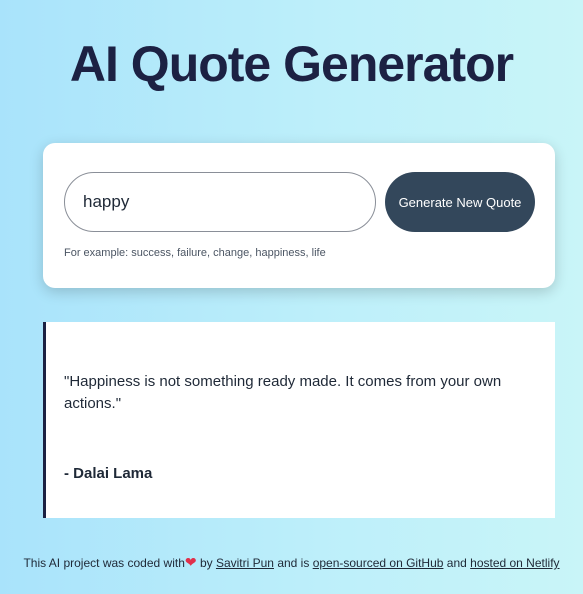 This screenshot has width=583, height=594. Describe the element at coordinates (206, 563) in the screenshot. I see `footer-by: by` at that location.